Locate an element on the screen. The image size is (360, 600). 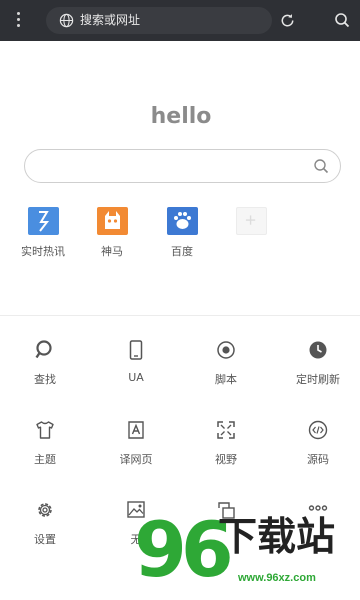
hot-news-icon is located at coordinates (43, 221).